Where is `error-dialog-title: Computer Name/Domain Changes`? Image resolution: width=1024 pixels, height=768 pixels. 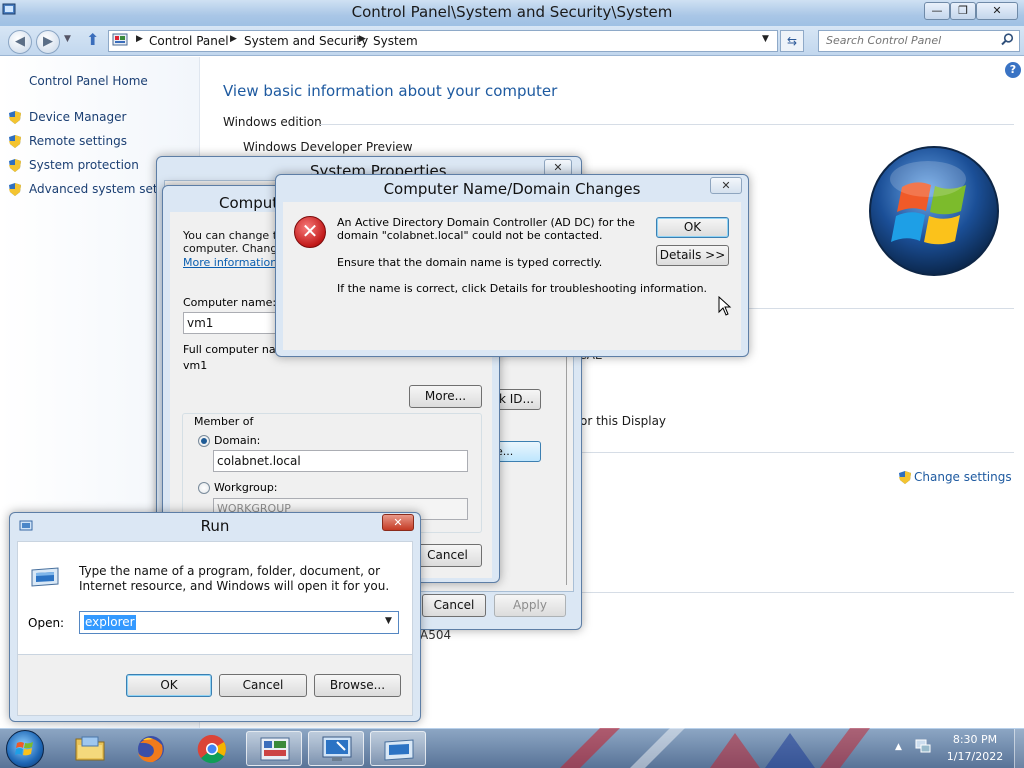 error-dialog-title: Computer Name/Domain Changes is located at coordinates (512, 189).